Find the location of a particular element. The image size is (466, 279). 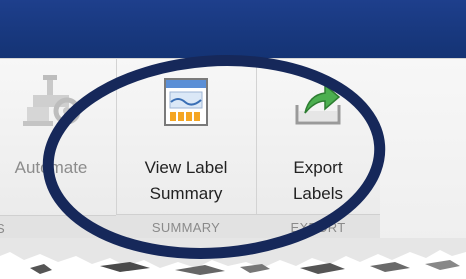

export-section-title: EXPORT is located at coordinates (318, 227).